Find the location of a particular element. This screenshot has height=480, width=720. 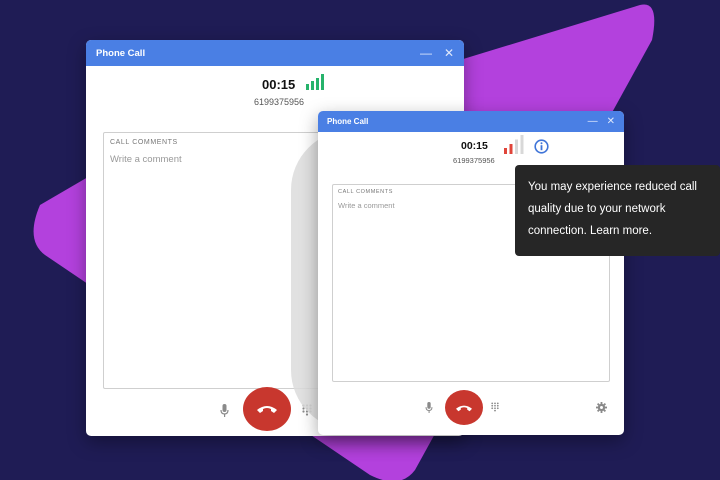

tooltip-line: quality due to your network is located at coordinates (597, 209).